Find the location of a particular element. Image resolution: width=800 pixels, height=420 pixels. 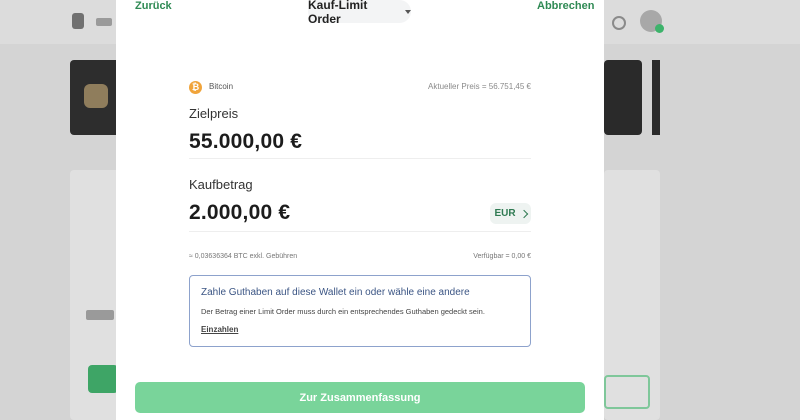

background-outline-button is located at coordinates (627, 392).